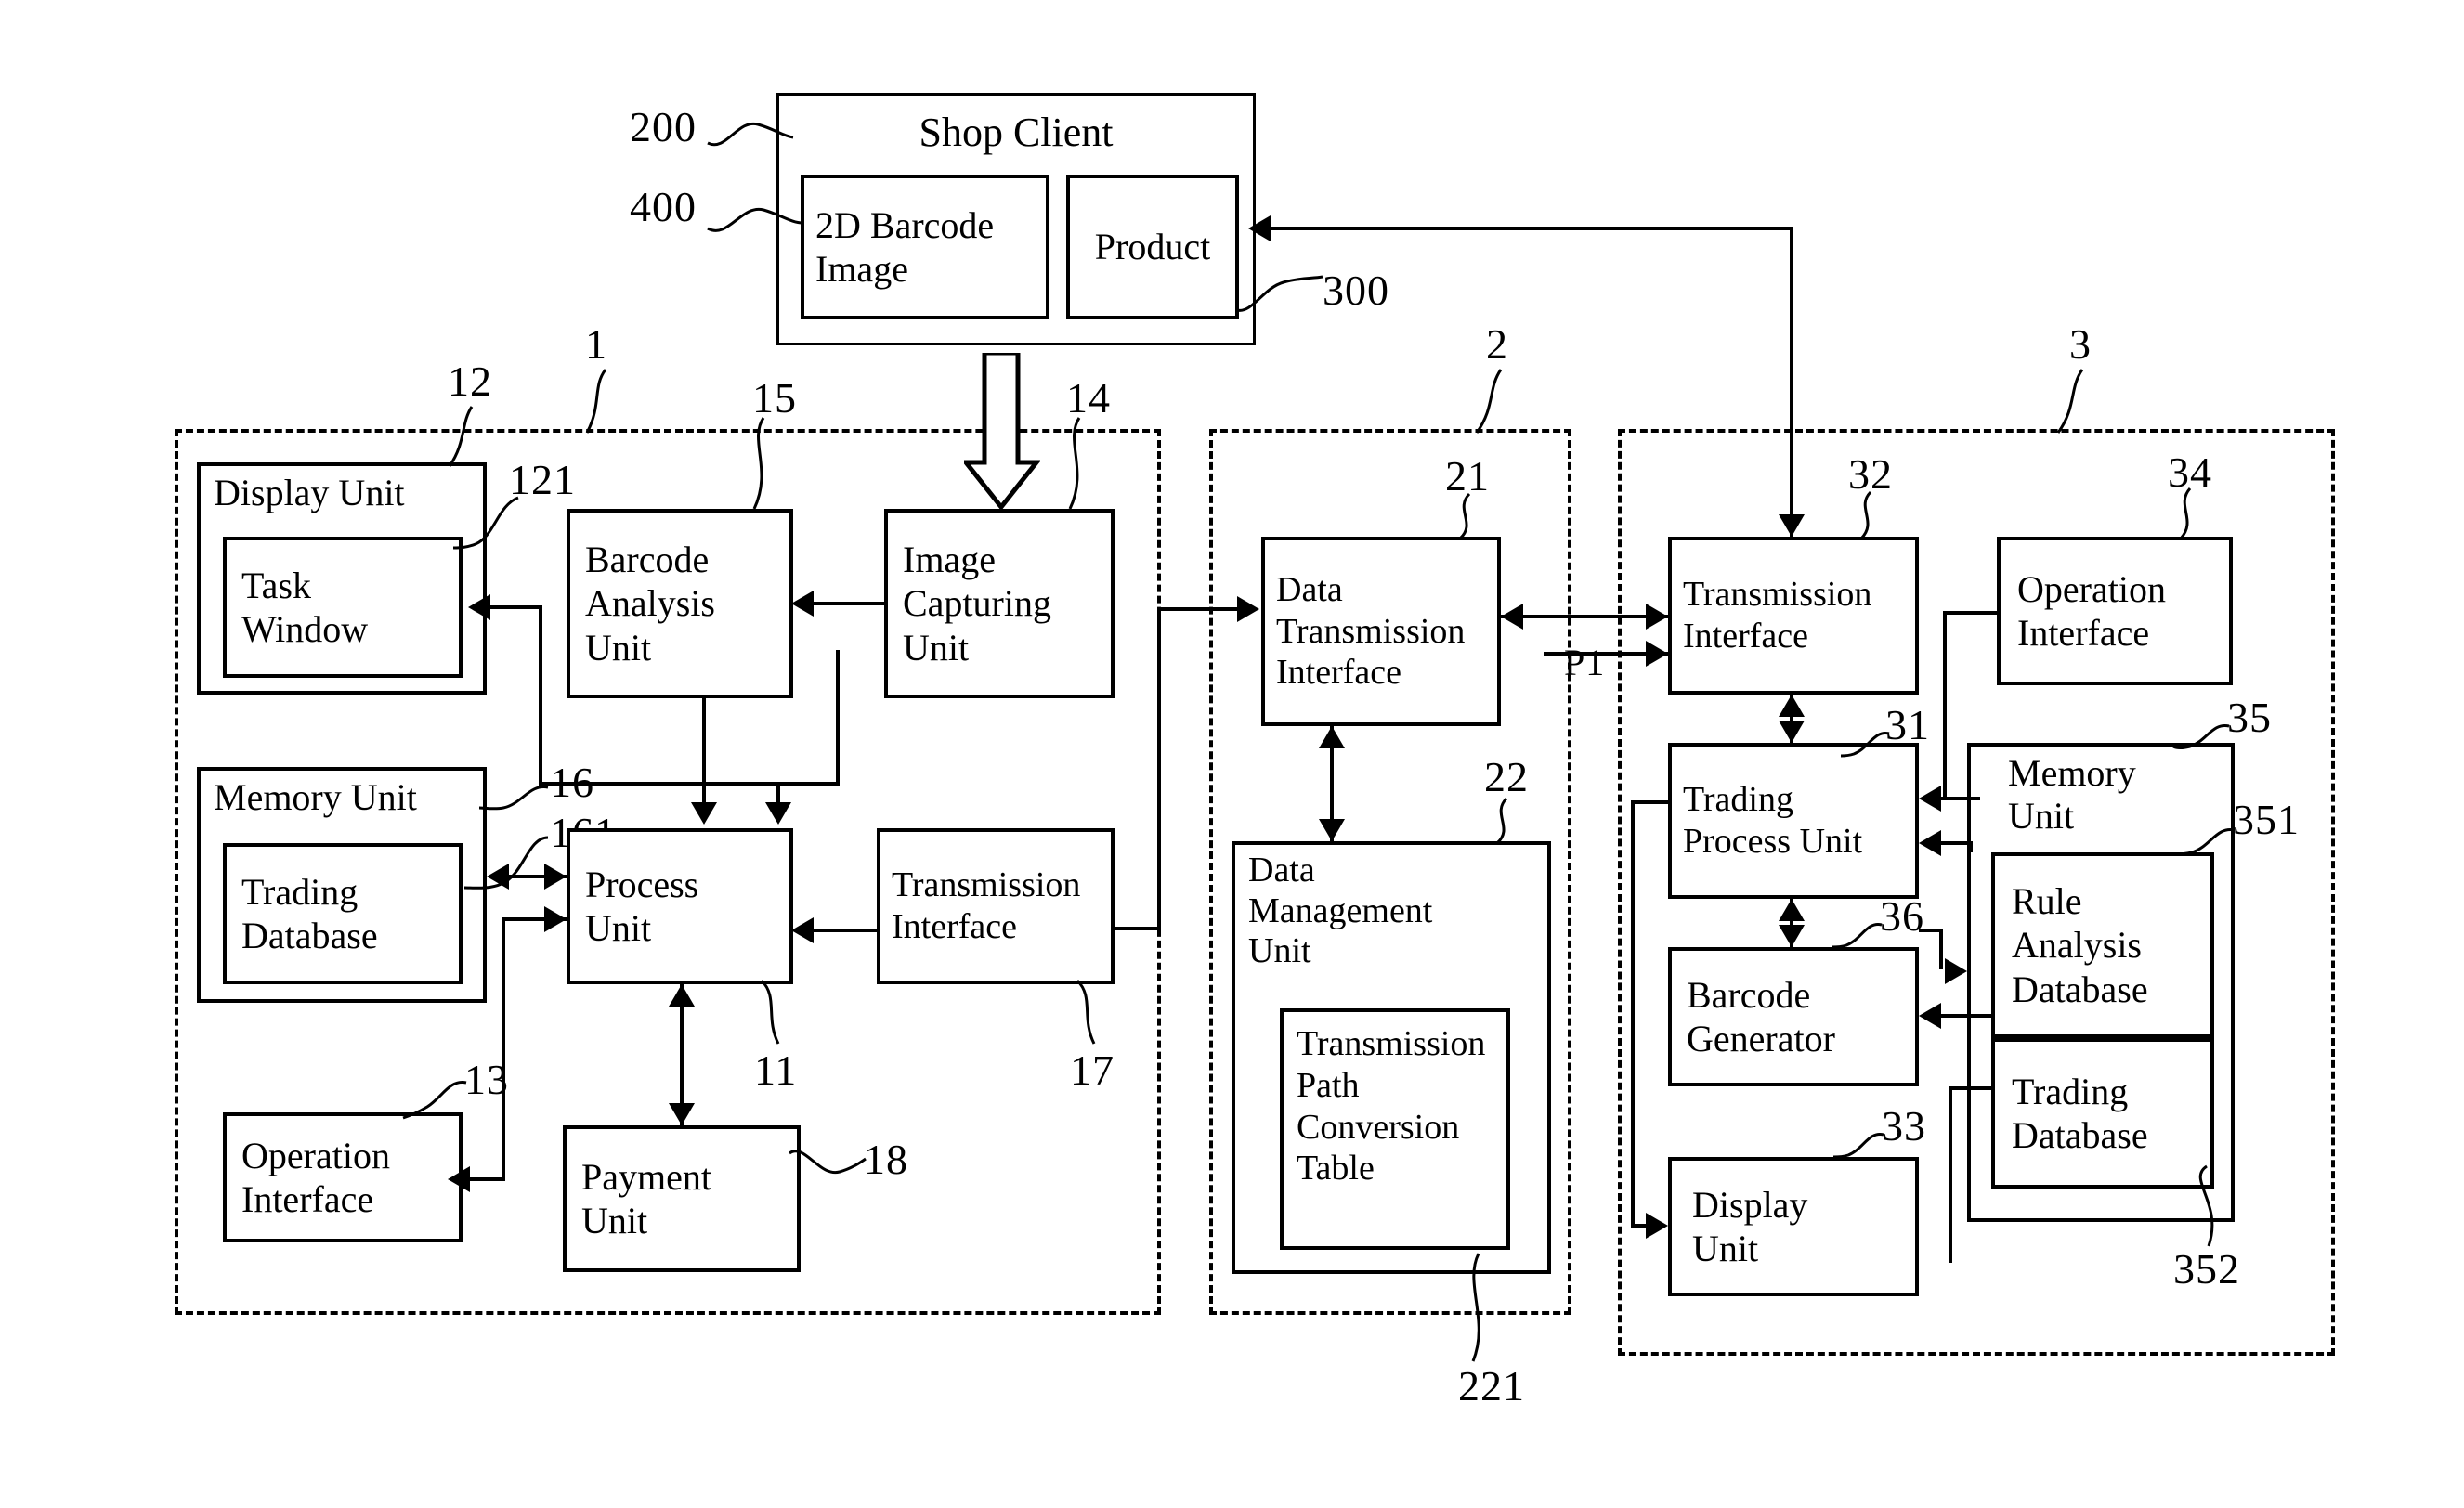  Describe the element at coordinates (1259, 228) in the screenshot. I see `arrowhead-shopclient-in` at that location.